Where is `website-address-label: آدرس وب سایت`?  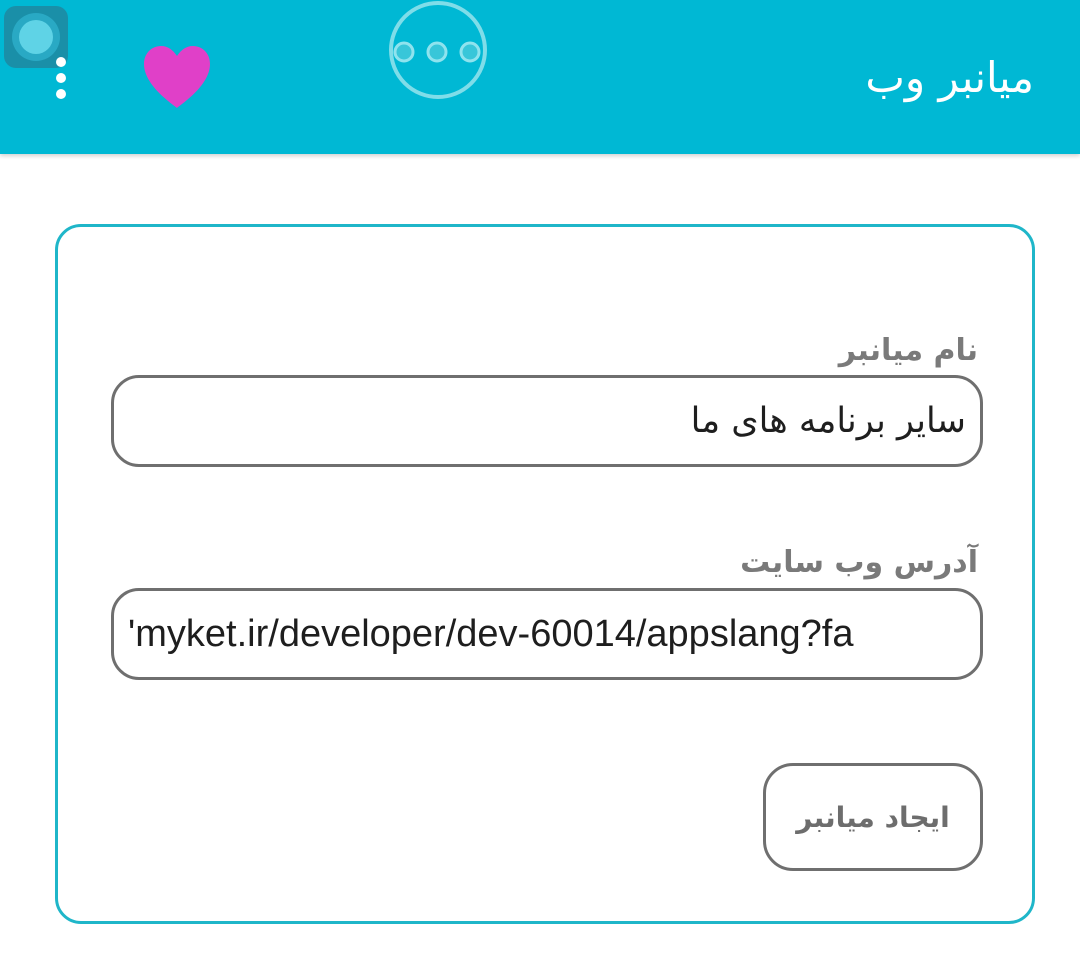
website-address-label: آدرس وب سایت is located at coordinates (859, 562).